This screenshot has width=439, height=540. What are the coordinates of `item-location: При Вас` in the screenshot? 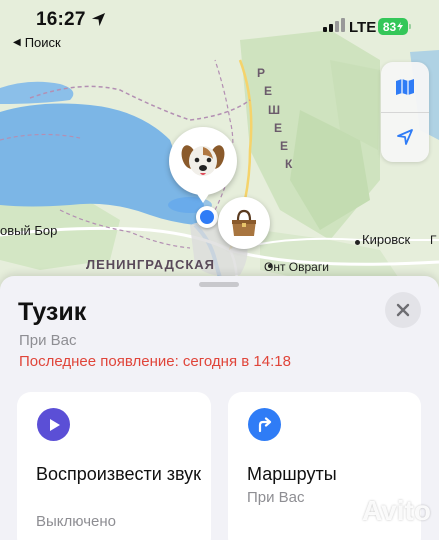 It's located at (48, 340).